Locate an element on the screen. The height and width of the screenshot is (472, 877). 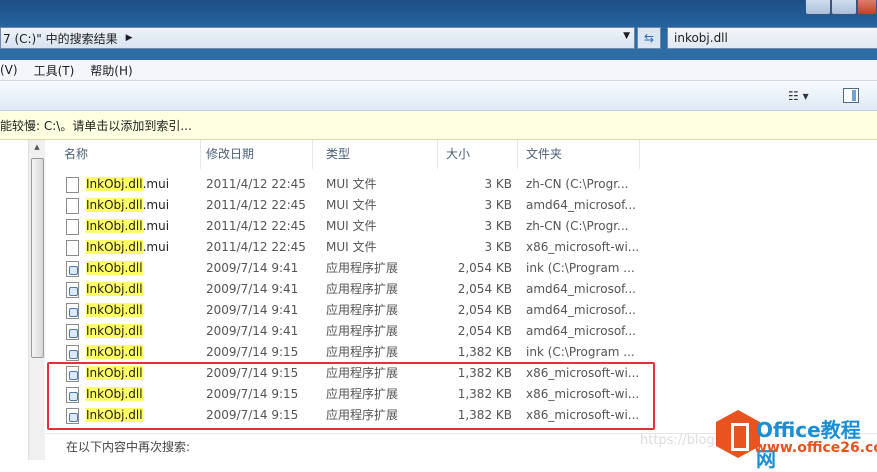
vertical-scrollbar: ▲ is located at coordinates (36, 300).